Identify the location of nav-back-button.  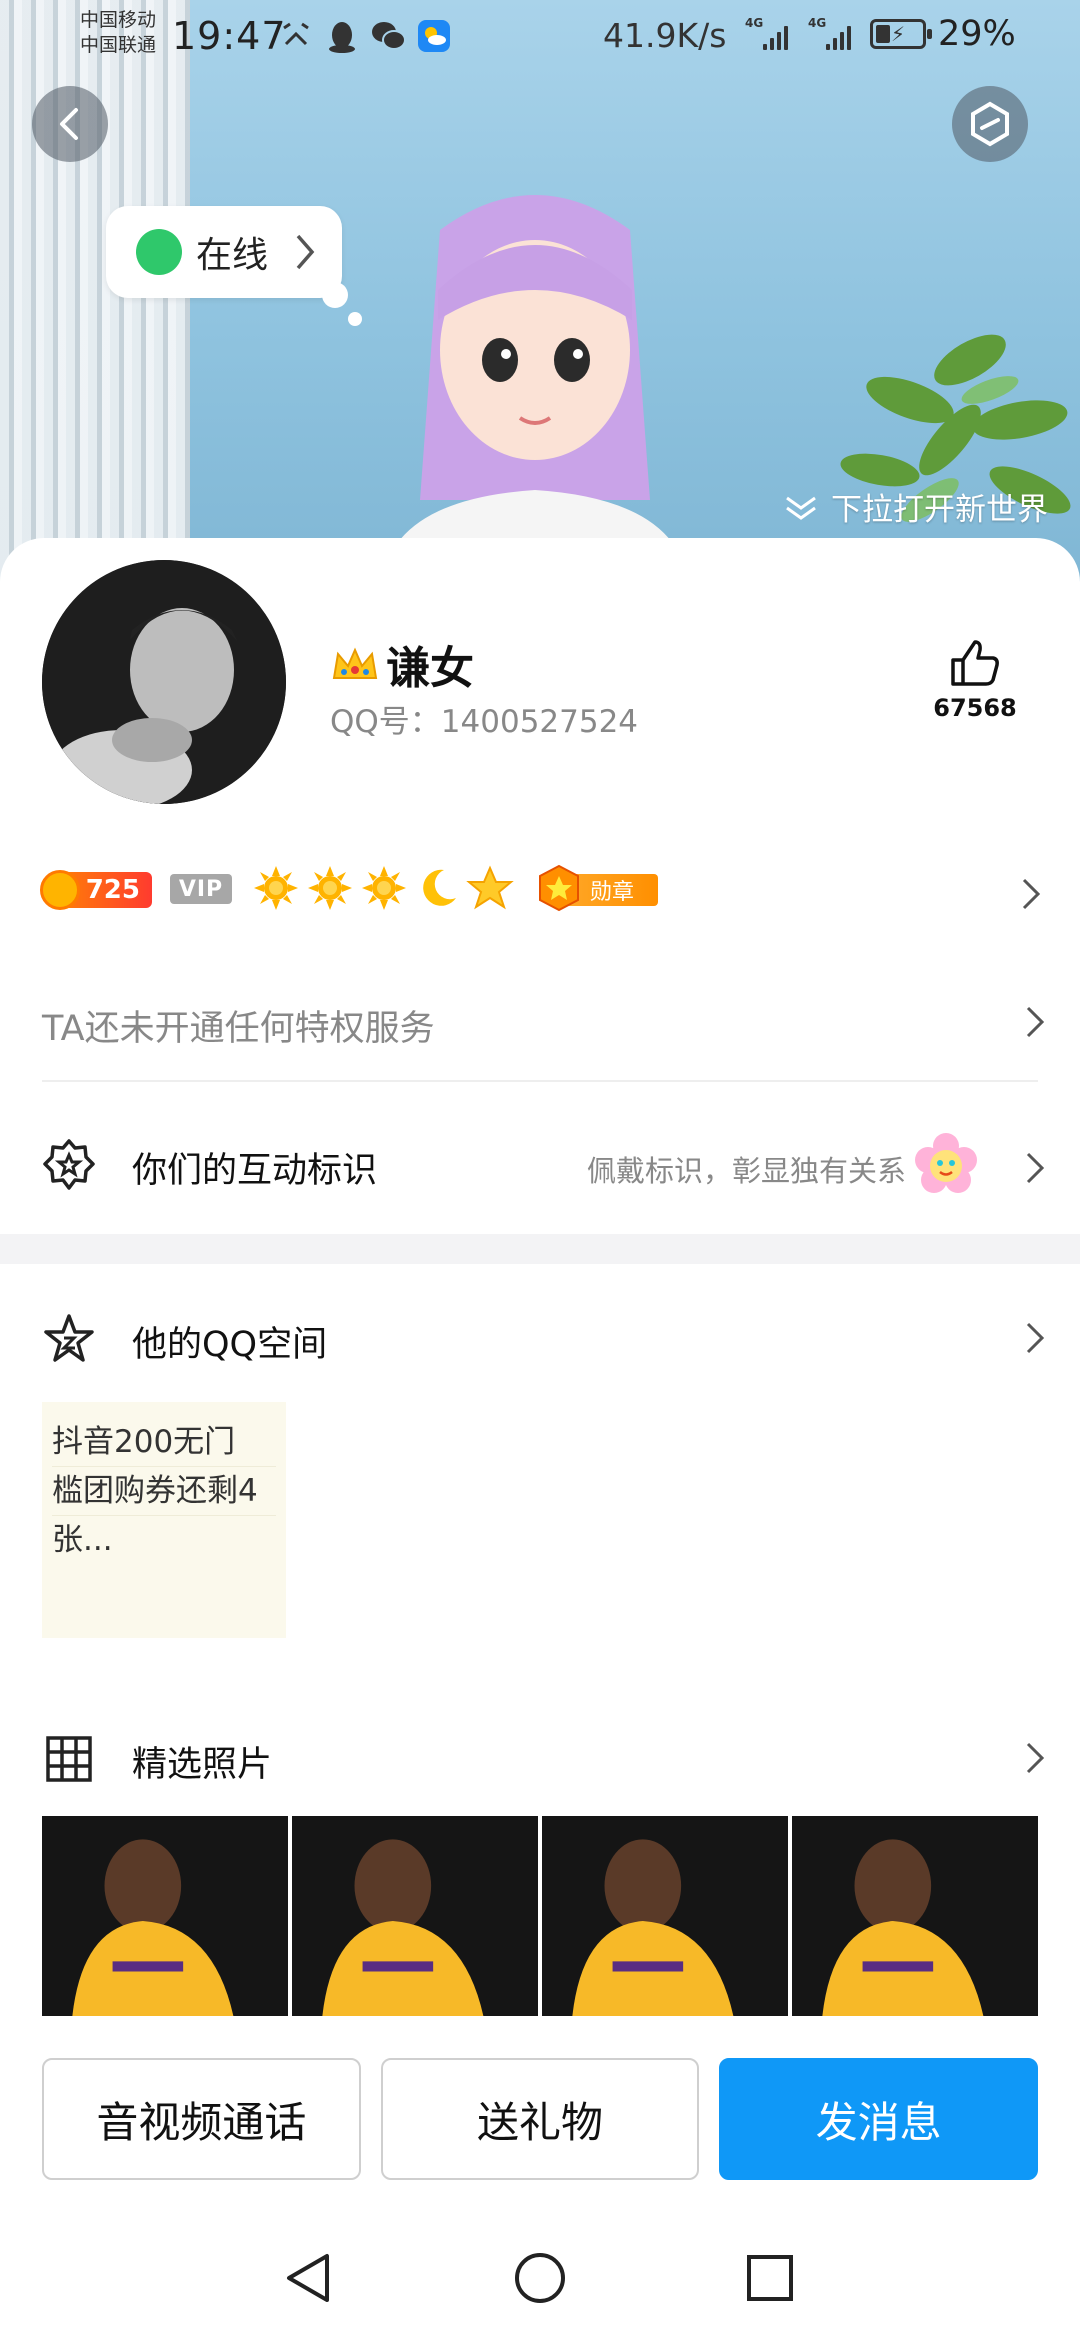
(308, 2278).